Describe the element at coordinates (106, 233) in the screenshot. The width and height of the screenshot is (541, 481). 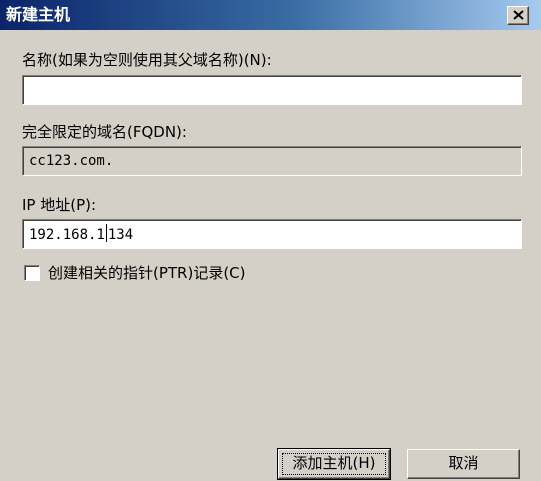
I see `text-caret` at that location.